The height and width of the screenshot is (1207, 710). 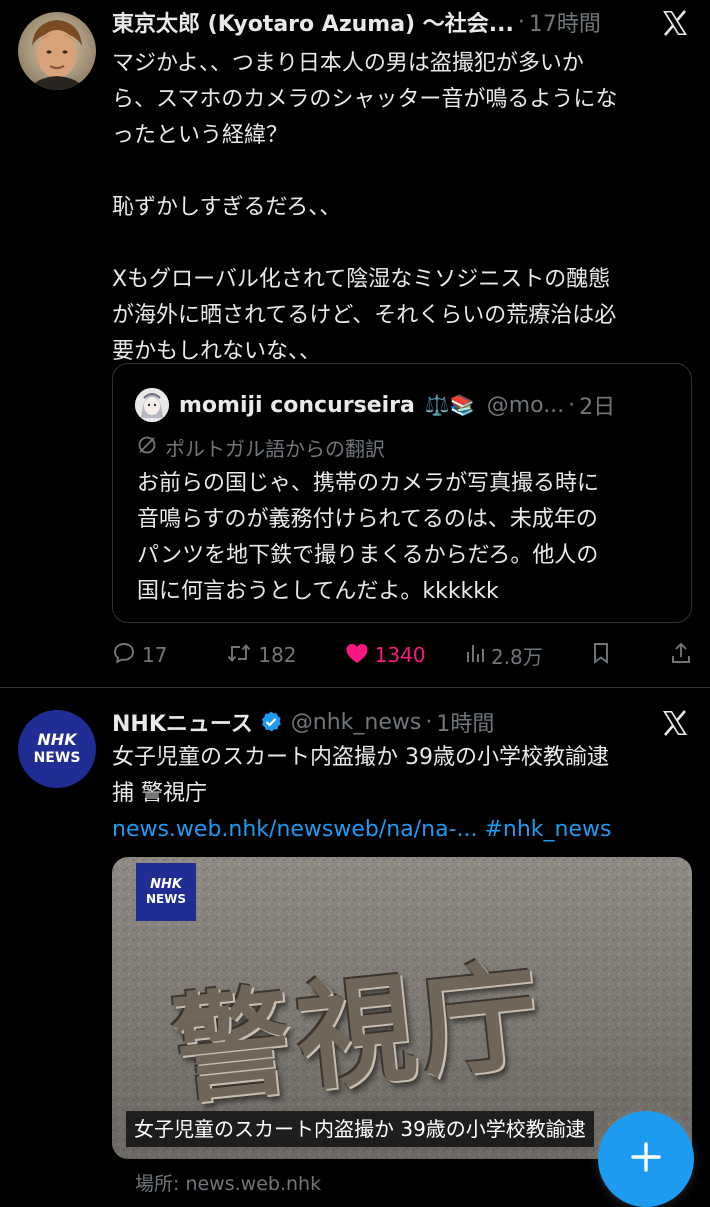 I want to click on link-line: news.web.nhk/newsweb/na/na-... #nhk_news, so click(x=399, y=830).